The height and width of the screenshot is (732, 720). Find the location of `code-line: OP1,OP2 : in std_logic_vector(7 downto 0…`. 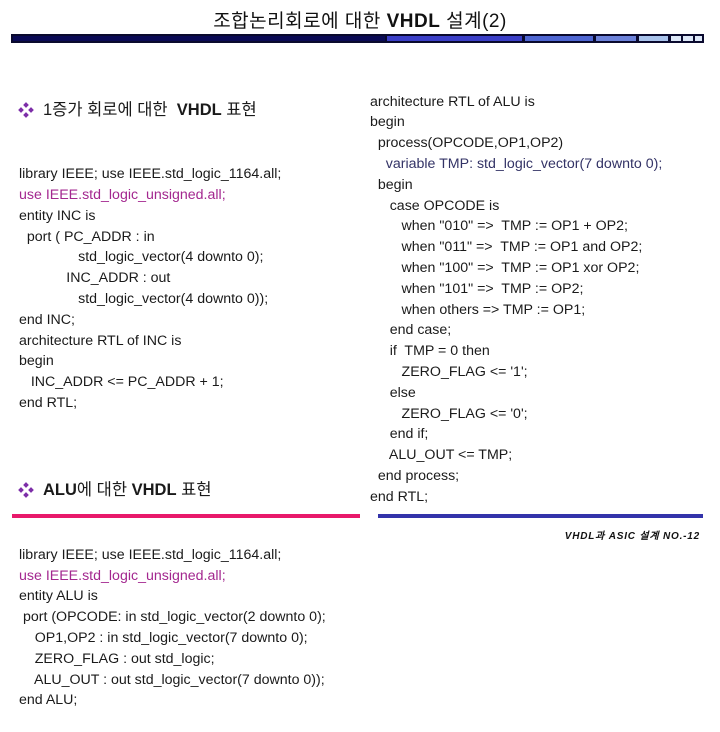

code-line: OP1,OP2 : in std_logic_vector(7 downto 0… is located at coordinates (163, 637).